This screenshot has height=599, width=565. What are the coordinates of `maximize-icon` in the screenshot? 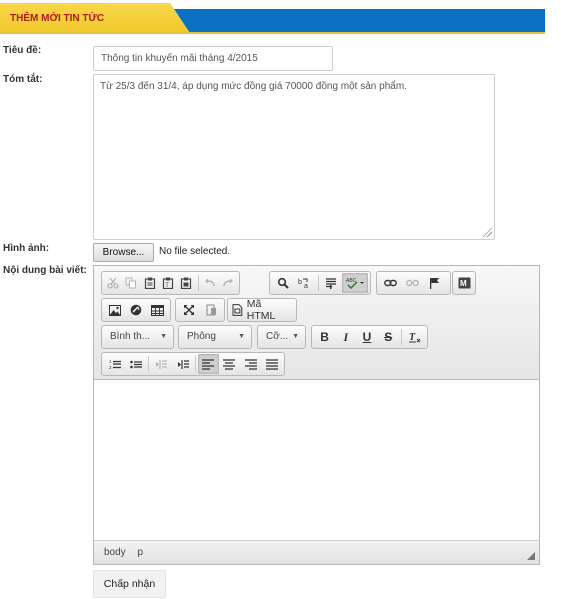 It's located at (189, 310).